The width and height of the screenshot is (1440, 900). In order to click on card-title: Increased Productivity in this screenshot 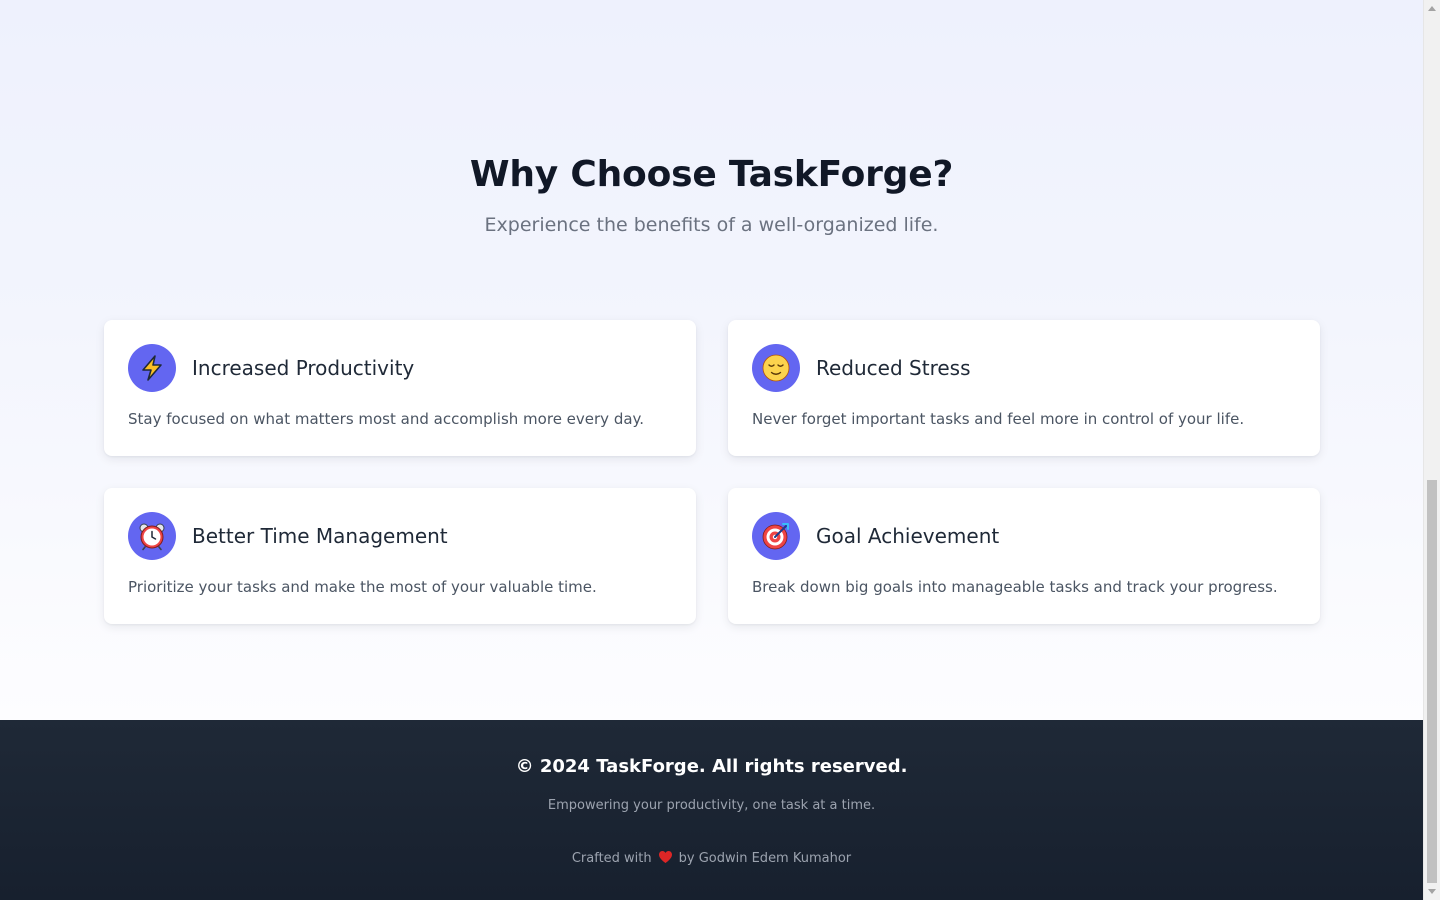, I will do `click(303, 368)`.